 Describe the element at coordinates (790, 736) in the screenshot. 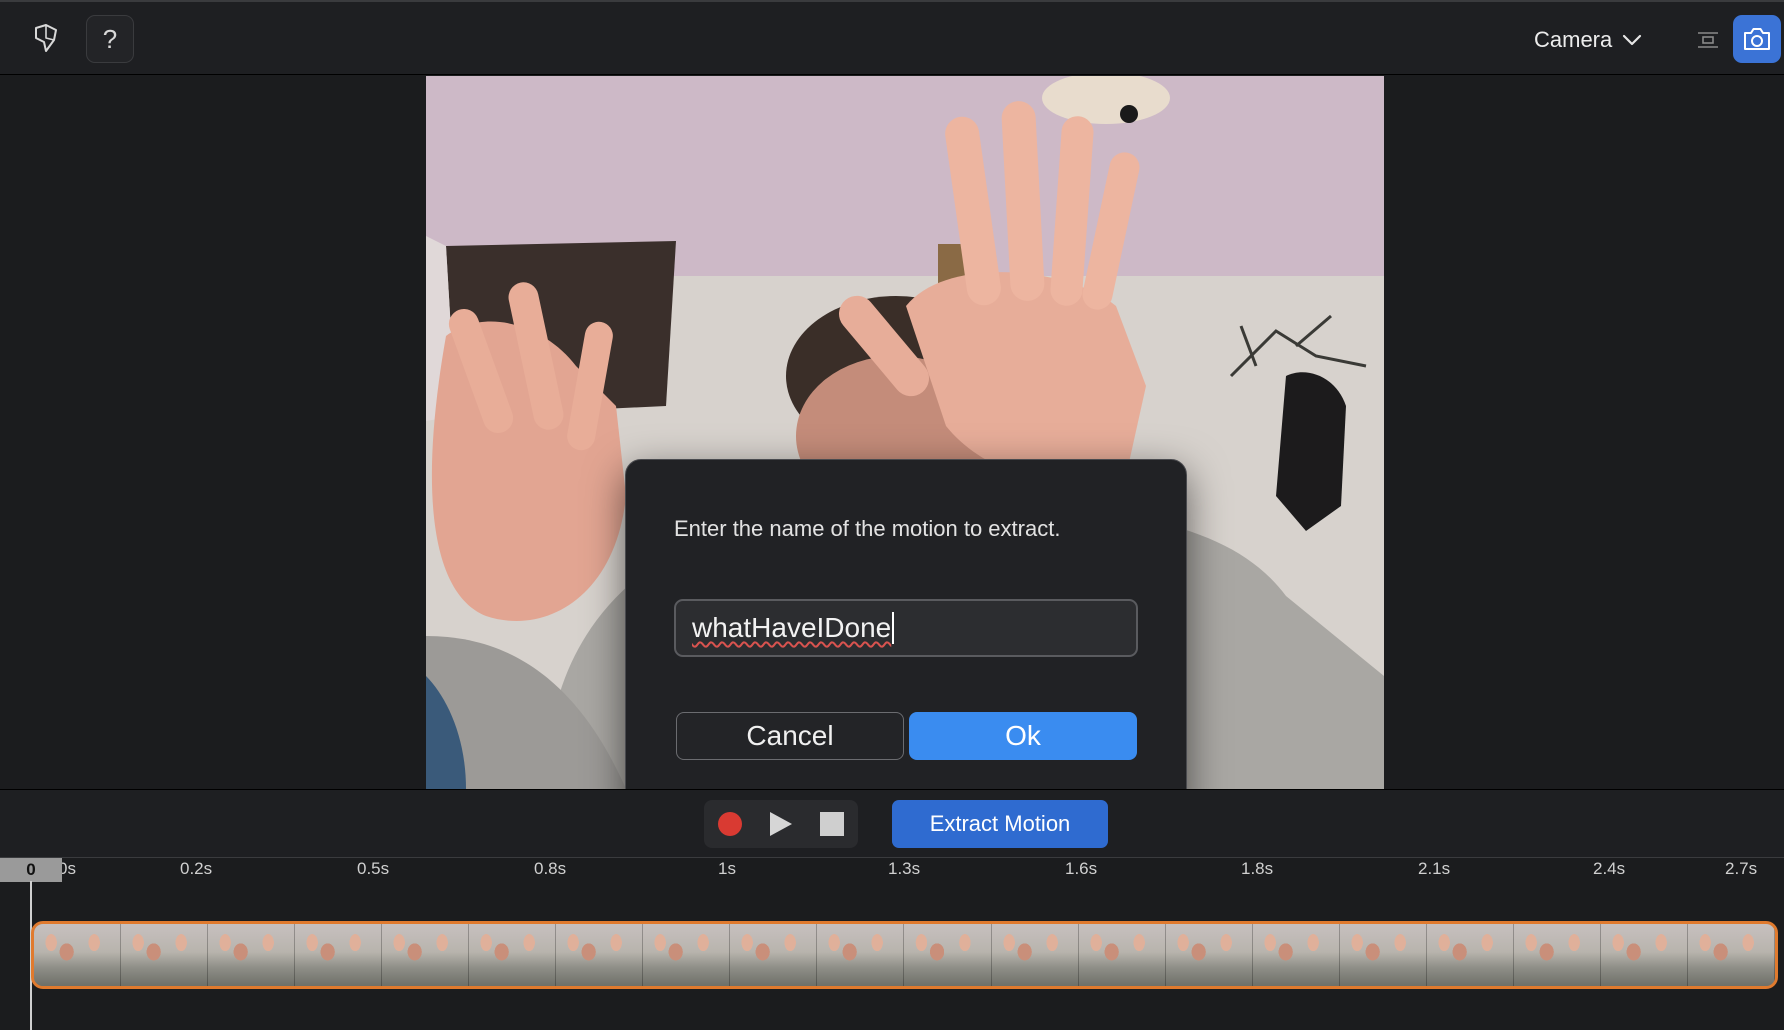

I see `cancel-button: Cancel` at that location.